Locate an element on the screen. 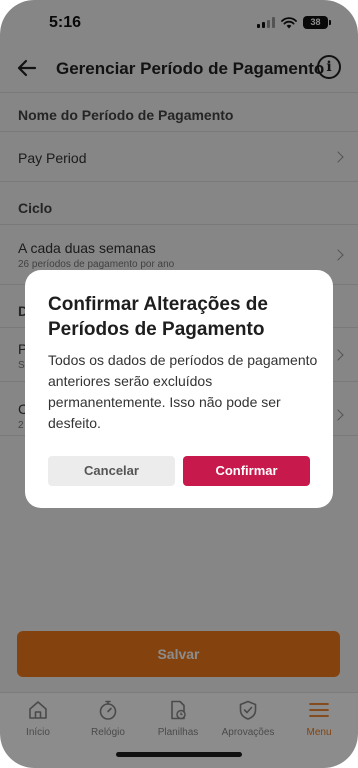 This screenshot has height=768, width=358. cancel-button: Cancelar is located at coordinates (111, 471).